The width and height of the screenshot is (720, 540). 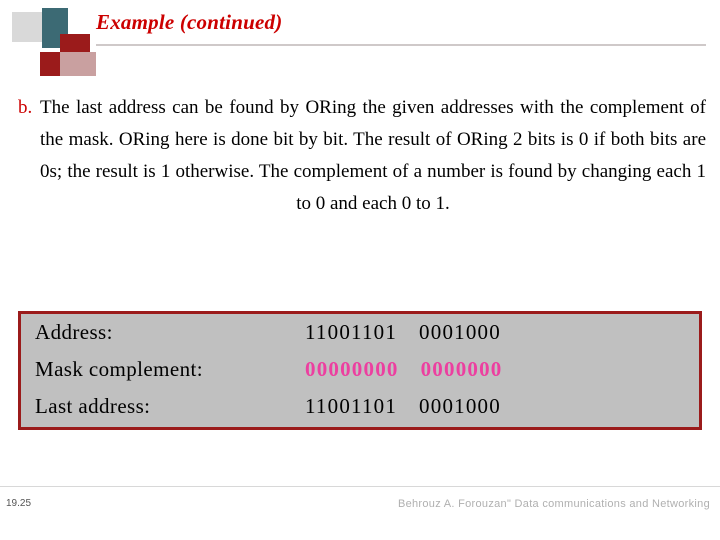 What do you see at coordinates (401, 45) in the screenshot?
I see `title-divider` at bounding box center [401, 45].